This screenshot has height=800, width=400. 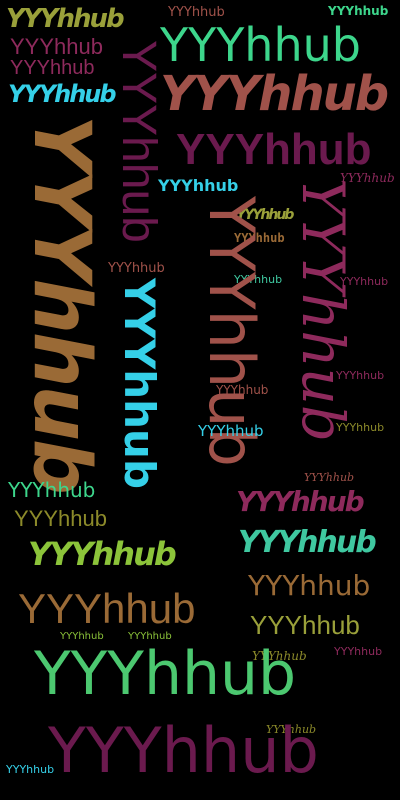 I want to click on word-20: YYYhhub, so click(x=139, y=384).